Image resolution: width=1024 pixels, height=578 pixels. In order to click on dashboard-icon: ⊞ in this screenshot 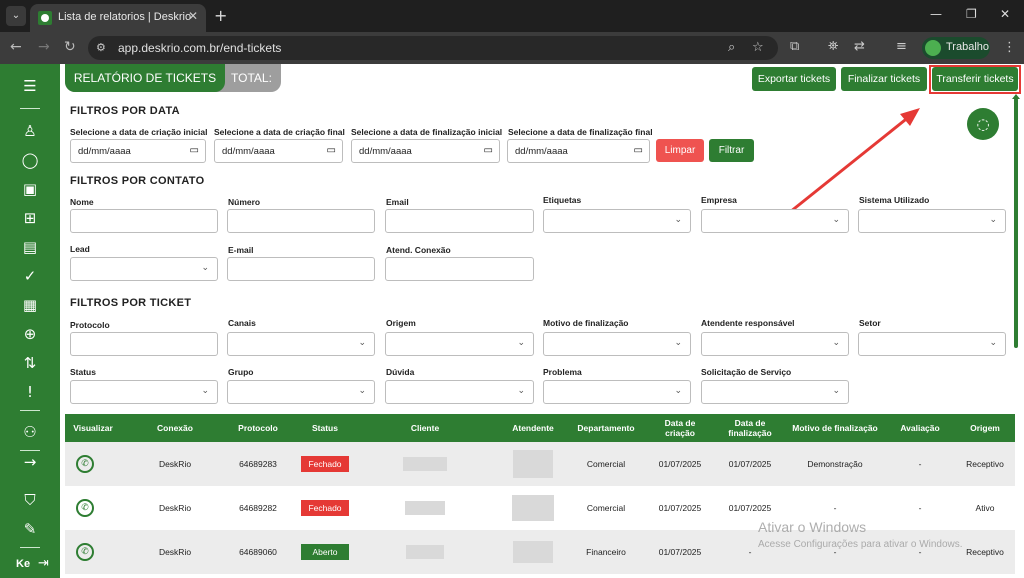, I will do `click(30, 218)`.